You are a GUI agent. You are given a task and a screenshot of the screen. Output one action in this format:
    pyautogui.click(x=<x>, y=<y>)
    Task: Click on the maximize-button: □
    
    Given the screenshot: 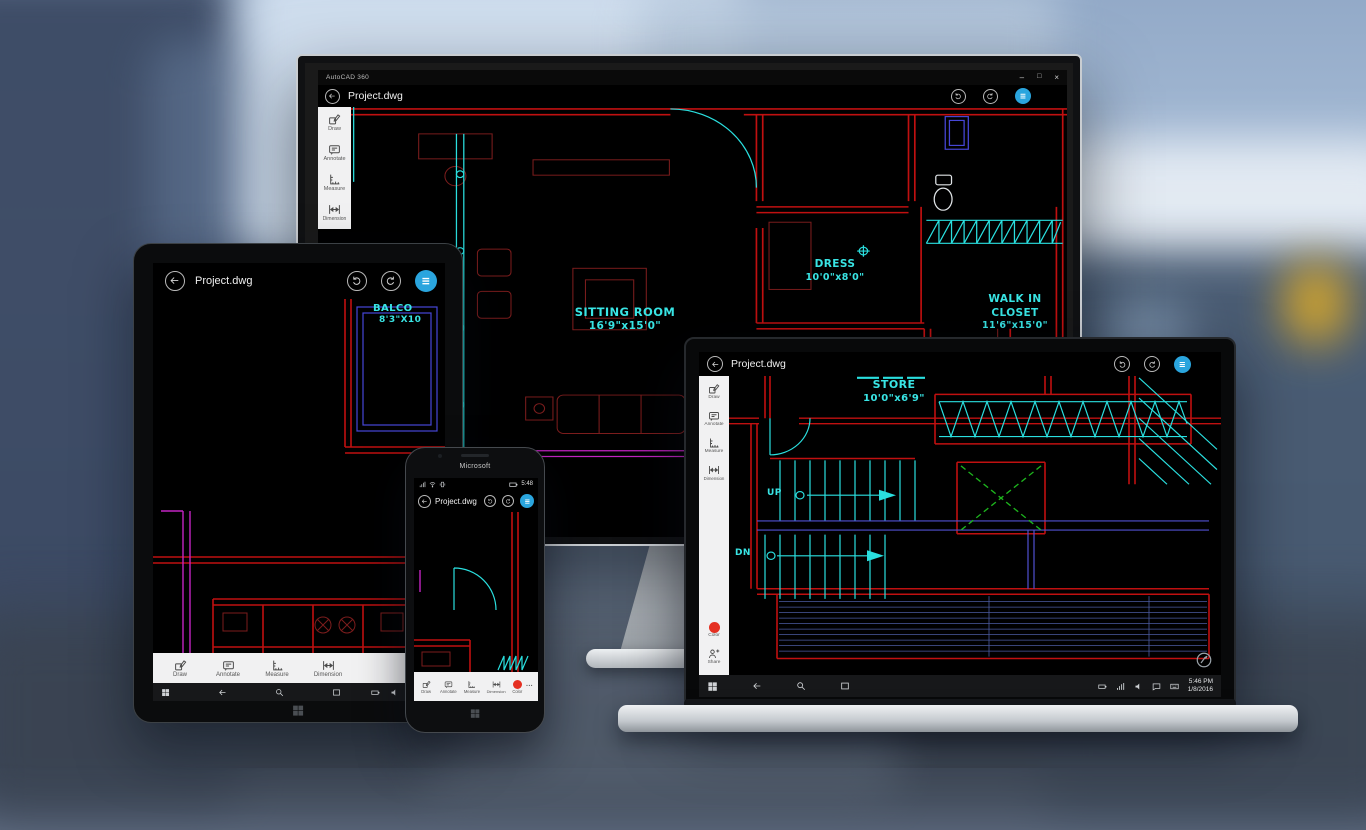 What is the action you would take?
    pyautogui.click(x=1039, y=77)
    